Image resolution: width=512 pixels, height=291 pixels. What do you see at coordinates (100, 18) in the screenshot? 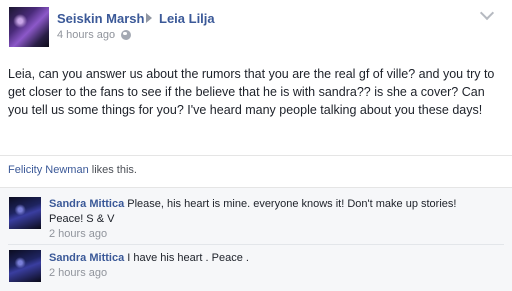
I see `author-name-link: Seiskin Marsh` at bounding box center [100, 18].